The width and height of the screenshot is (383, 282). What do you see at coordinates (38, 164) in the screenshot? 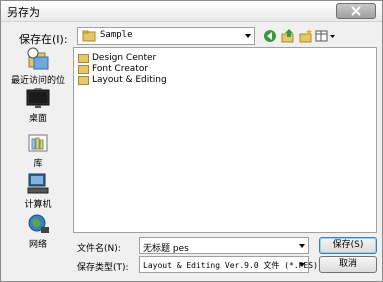
I see `place-label: 库` at bounding box center [38, 164].